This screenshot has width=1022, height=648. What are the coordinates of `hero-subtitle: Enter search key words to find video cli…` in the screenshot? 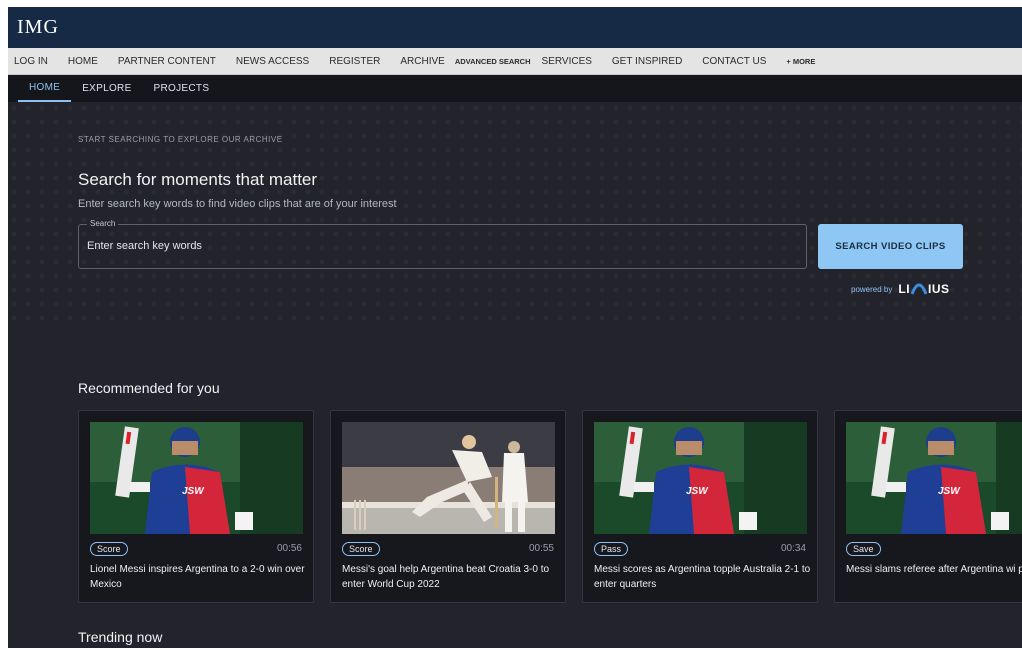 It's located at (237, 204).